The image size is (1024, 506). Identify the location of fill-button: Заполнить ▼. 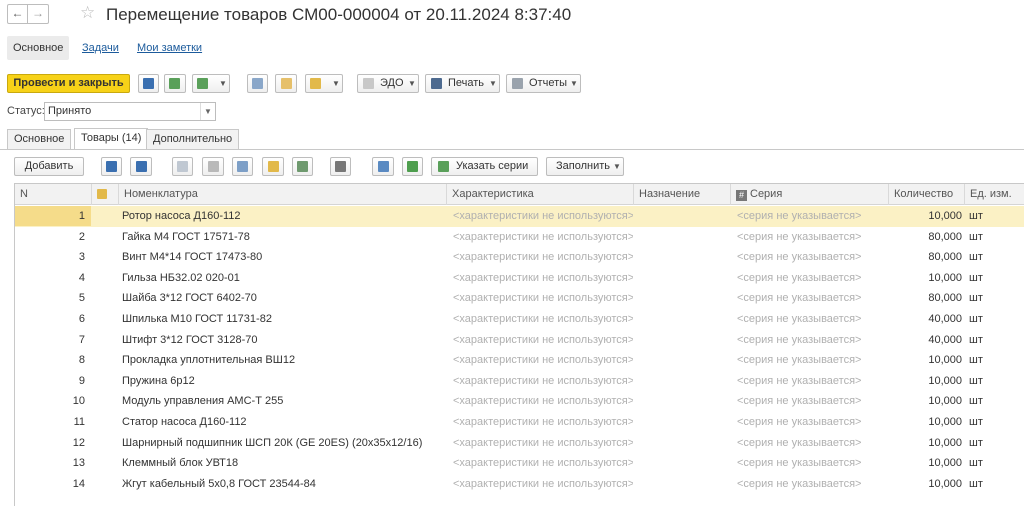
(585, 166).